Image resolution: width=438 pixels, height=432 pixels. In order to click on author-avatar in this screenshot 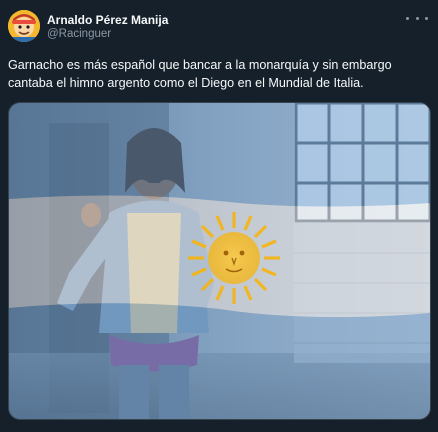, I will do `click(24, 26)`.